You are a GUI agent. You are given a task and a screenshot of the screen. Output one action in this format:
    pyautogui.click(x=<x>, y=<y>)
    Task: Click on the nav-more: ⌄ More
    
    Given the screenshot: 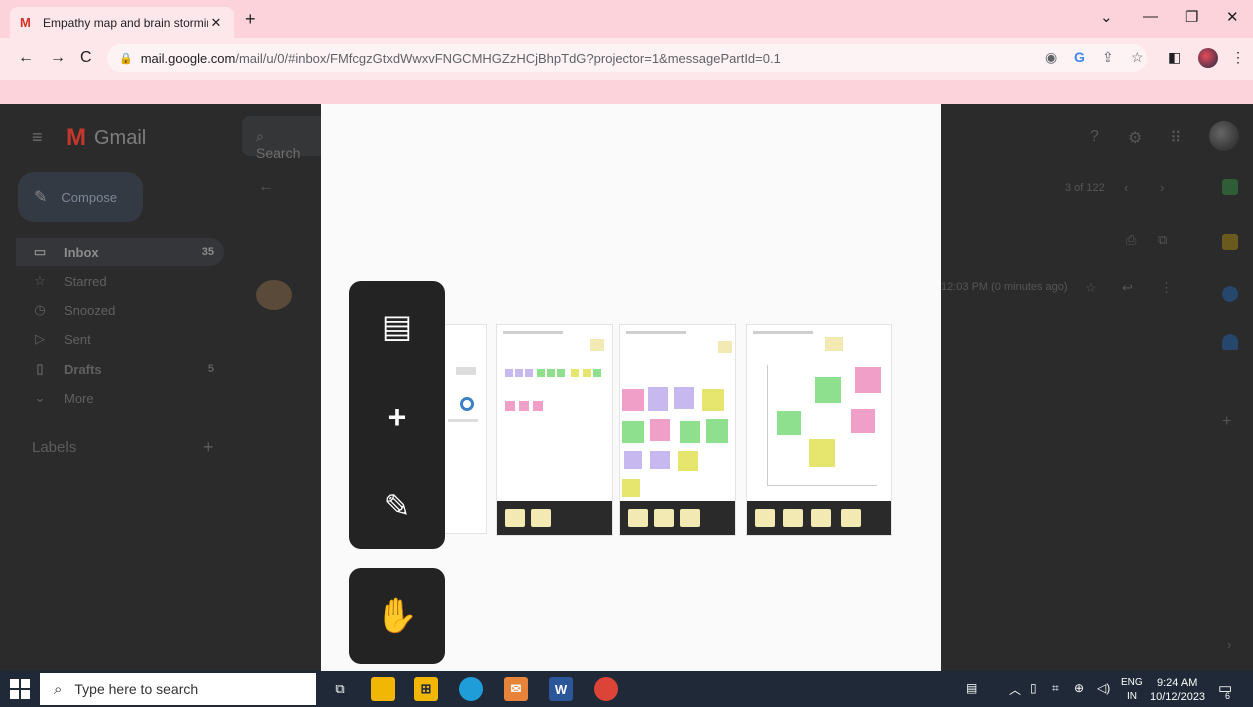 What is the action you would take?
    pyautogui.click(x=120, y=398)
    